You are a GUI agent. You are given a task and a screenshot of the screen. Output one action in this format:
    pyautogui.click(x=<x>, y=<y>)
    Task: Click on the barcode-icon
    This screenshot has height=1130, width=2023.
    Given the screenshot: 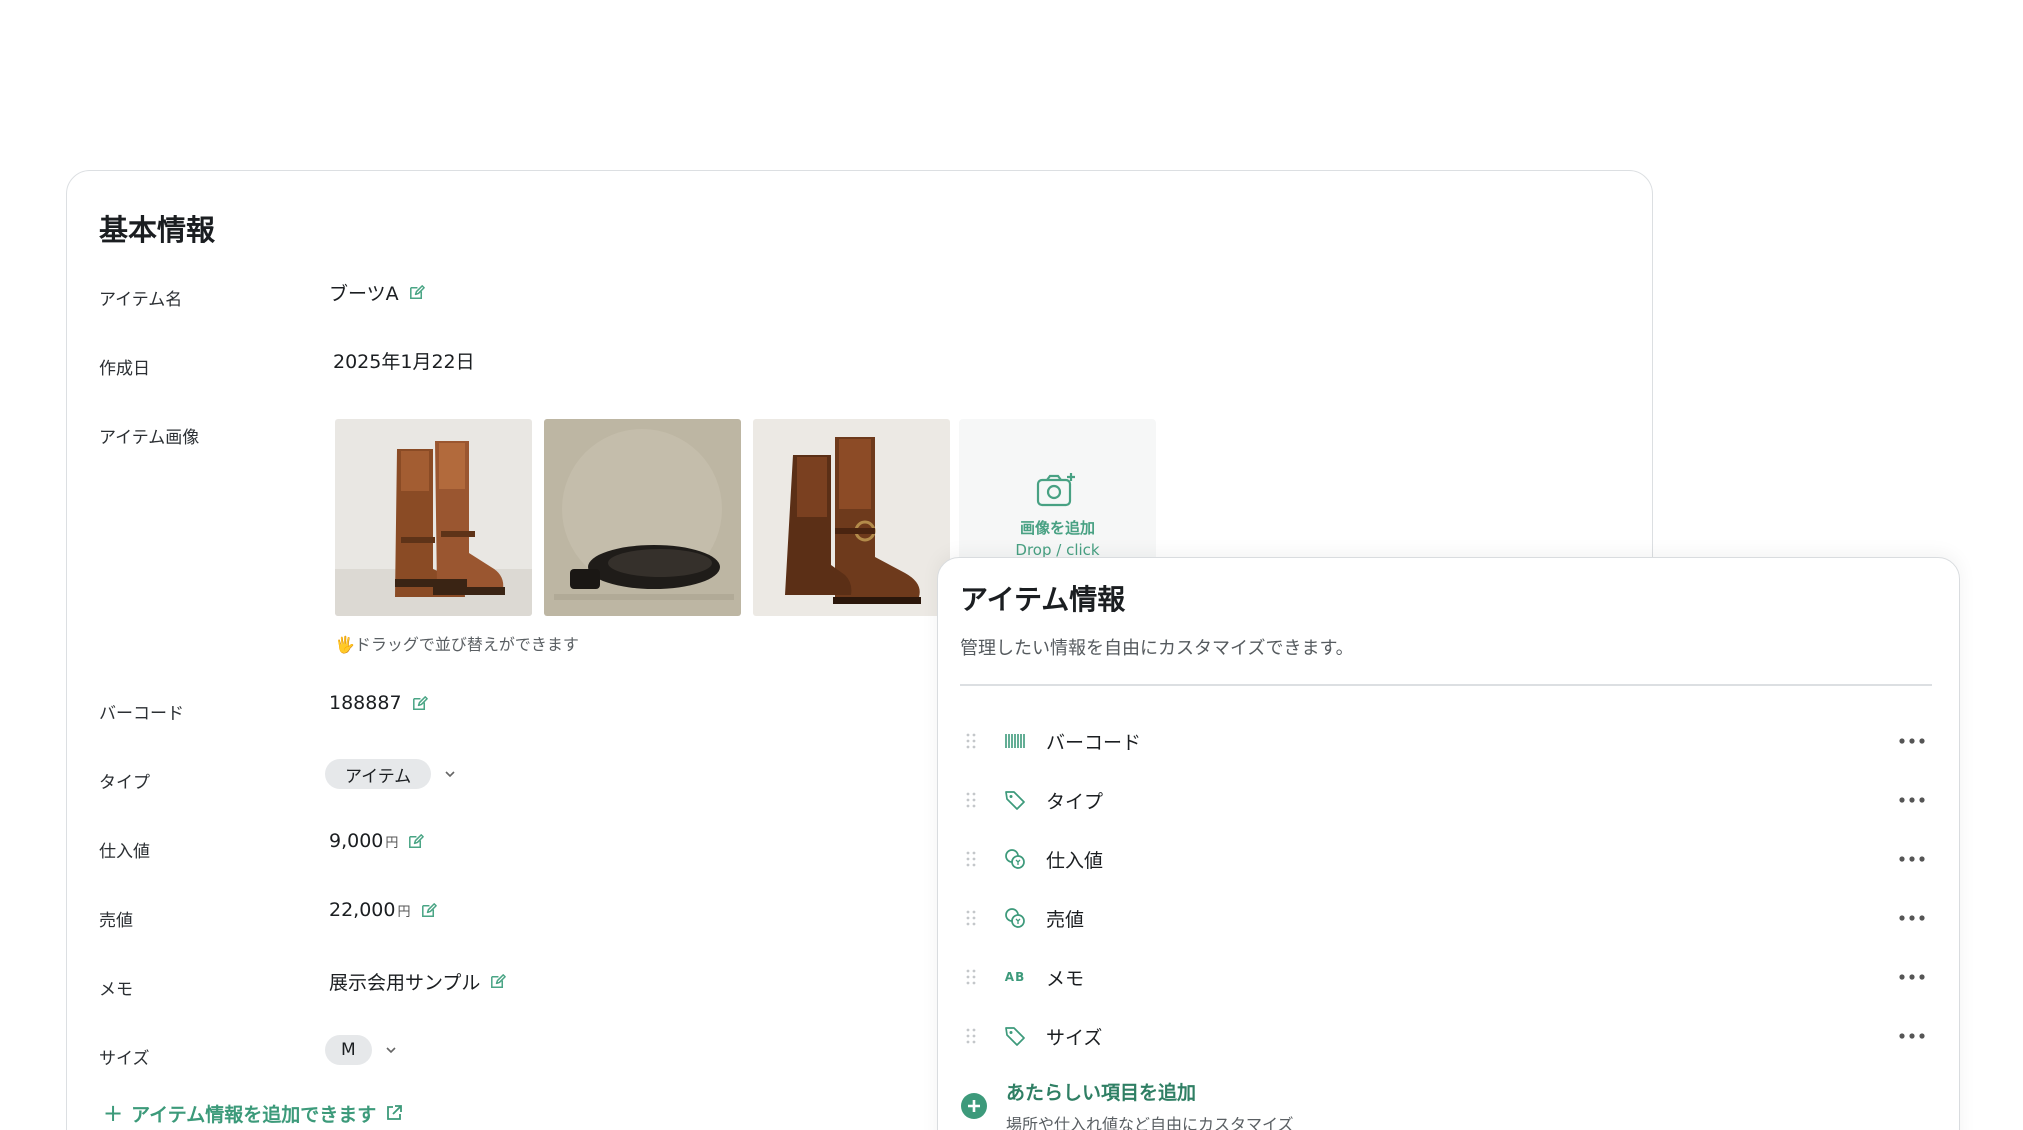 What is the action you would take?
    pyautogui.click(x=1015, y=741)
    